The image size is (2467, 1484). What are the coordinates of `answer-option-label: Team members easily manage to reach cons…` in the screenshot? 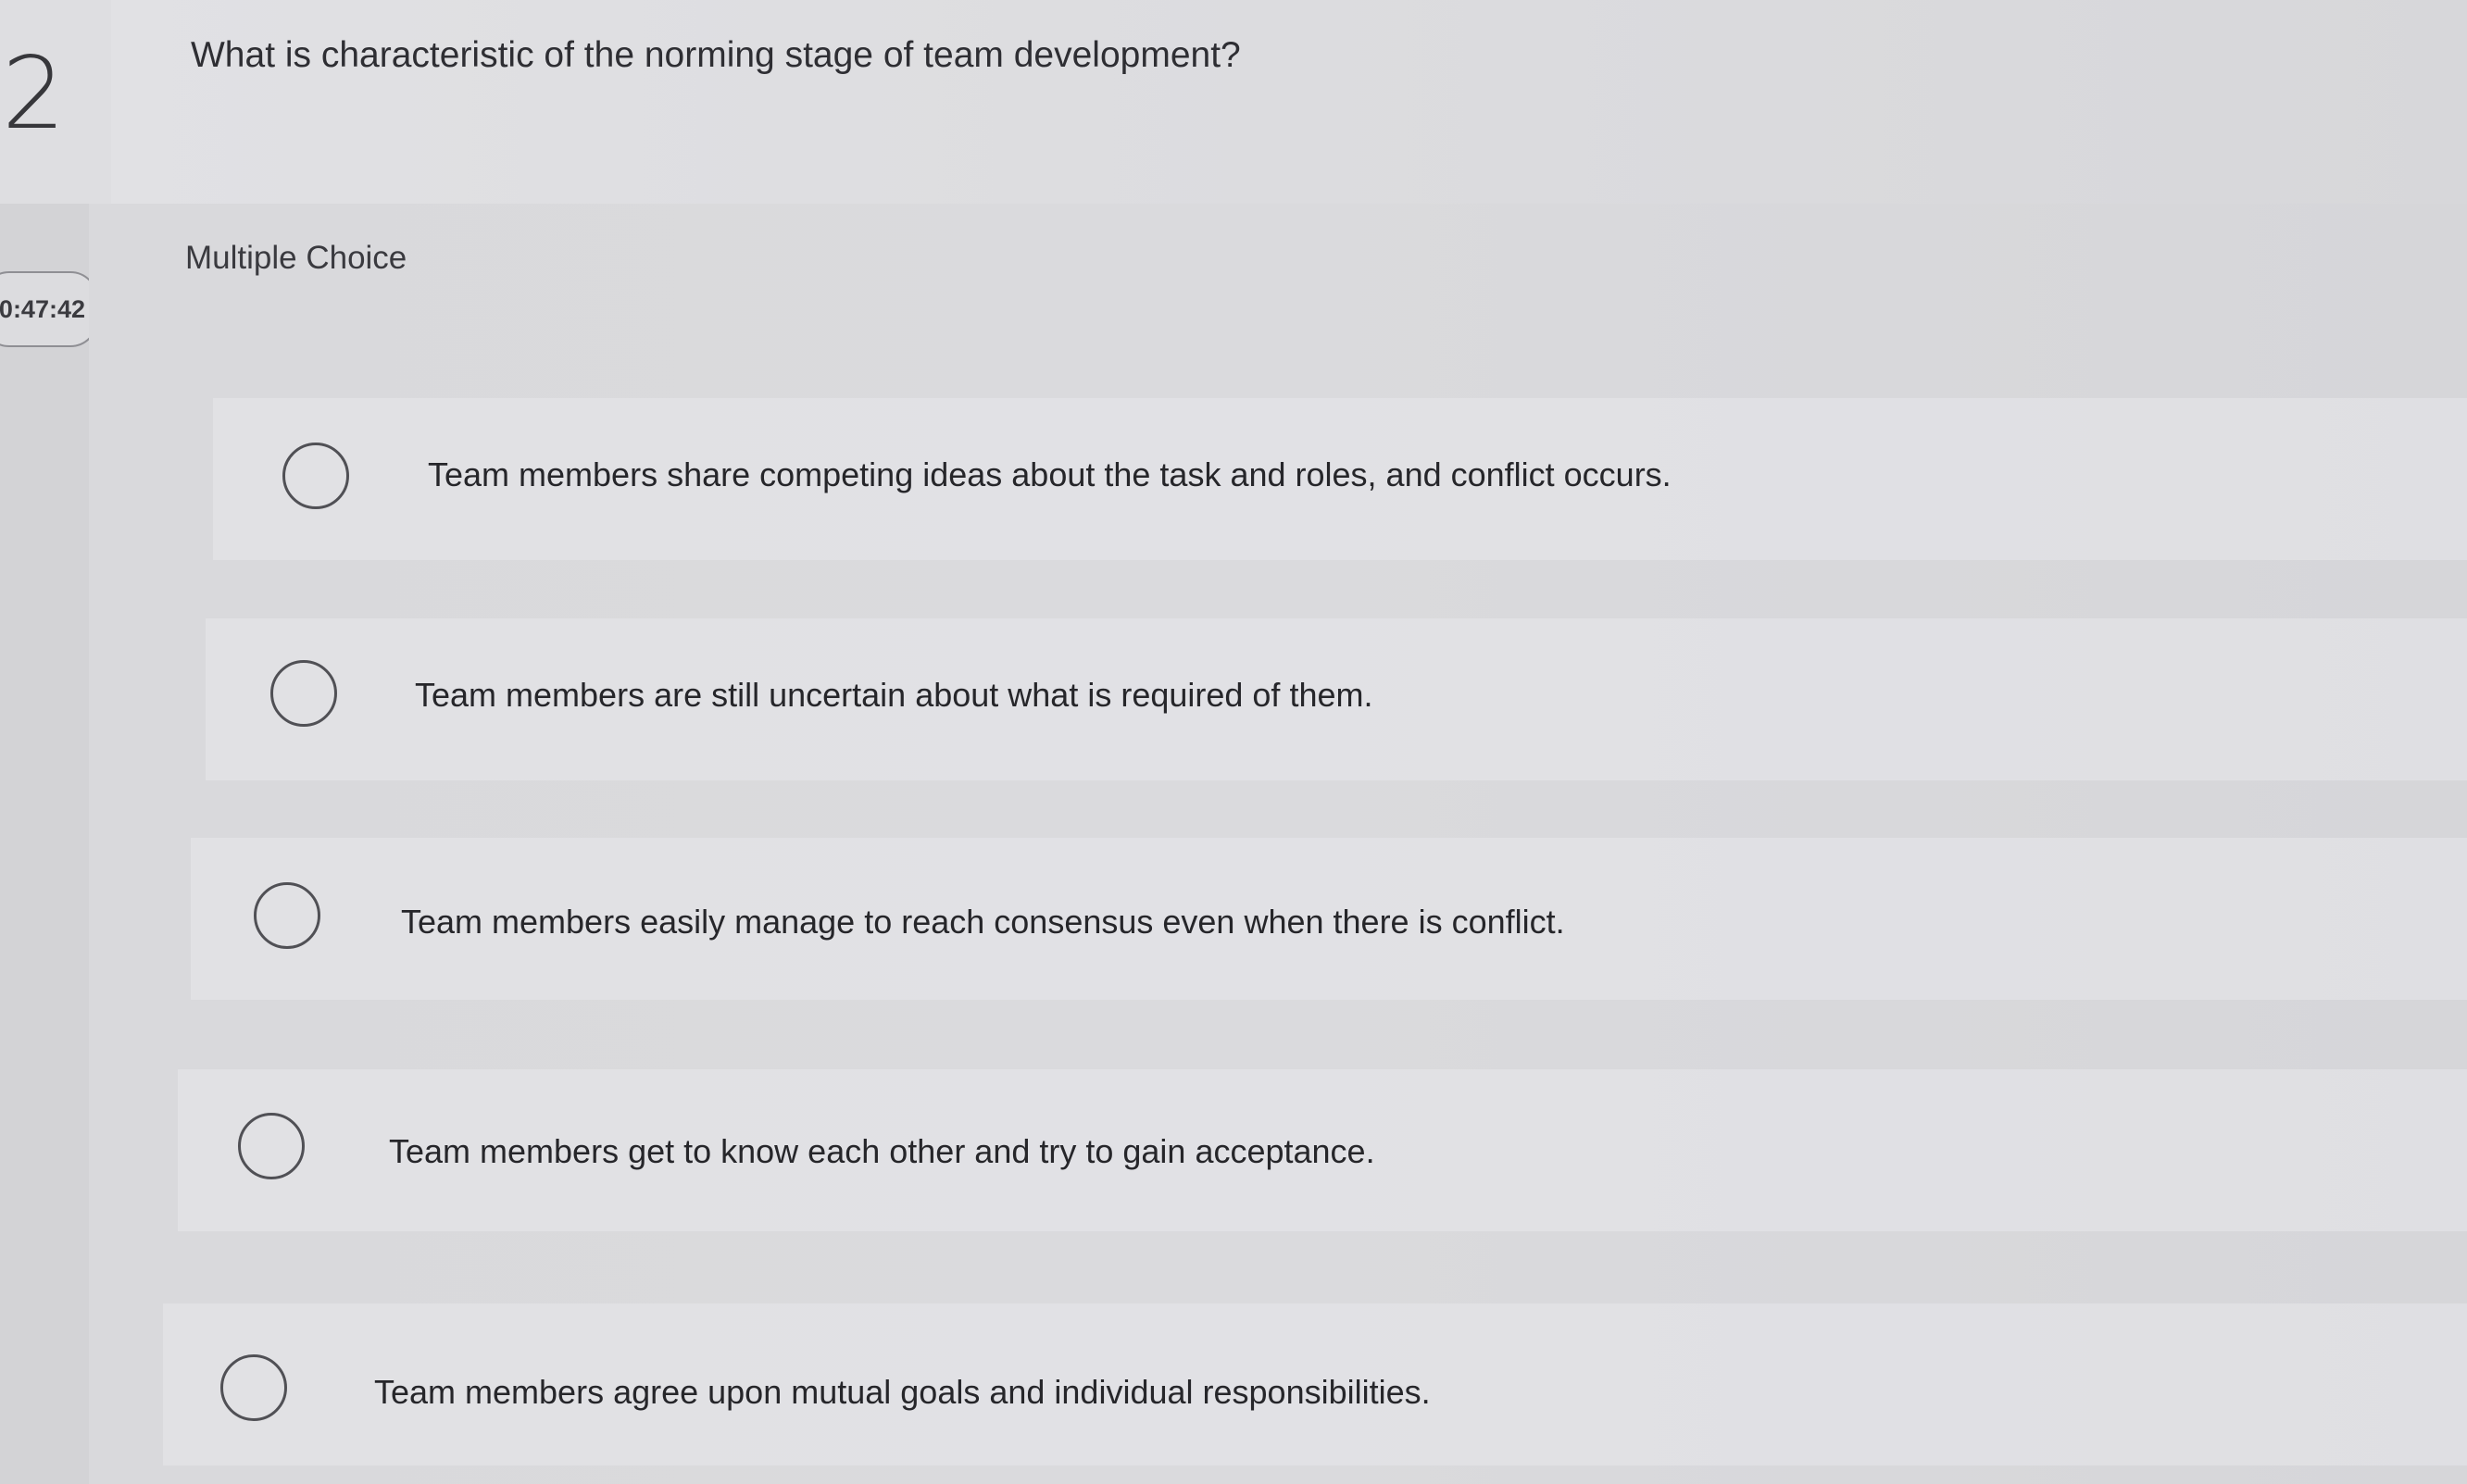 It's located at (983, 922).